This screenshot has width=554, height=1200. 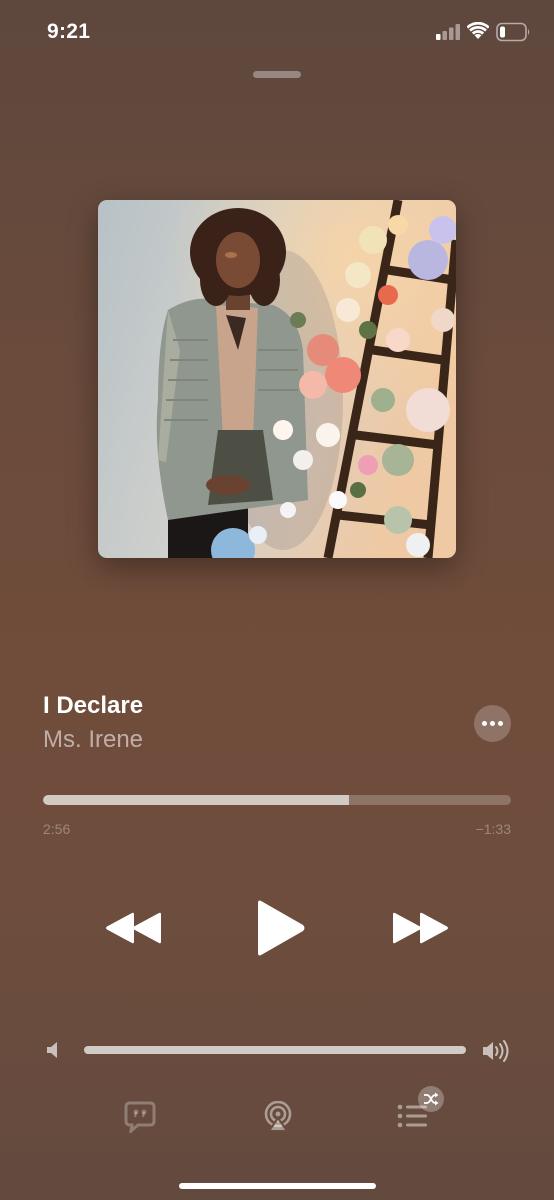 I want to click on track-title: I Declare, so click(x=93, y=705).